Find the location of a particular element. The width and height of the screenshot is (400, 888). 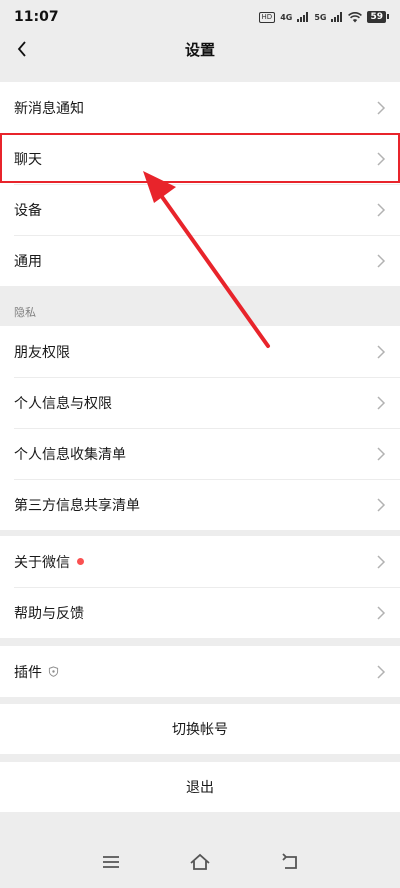

row-plugins: 插件 is located at coordinates (200, 671).